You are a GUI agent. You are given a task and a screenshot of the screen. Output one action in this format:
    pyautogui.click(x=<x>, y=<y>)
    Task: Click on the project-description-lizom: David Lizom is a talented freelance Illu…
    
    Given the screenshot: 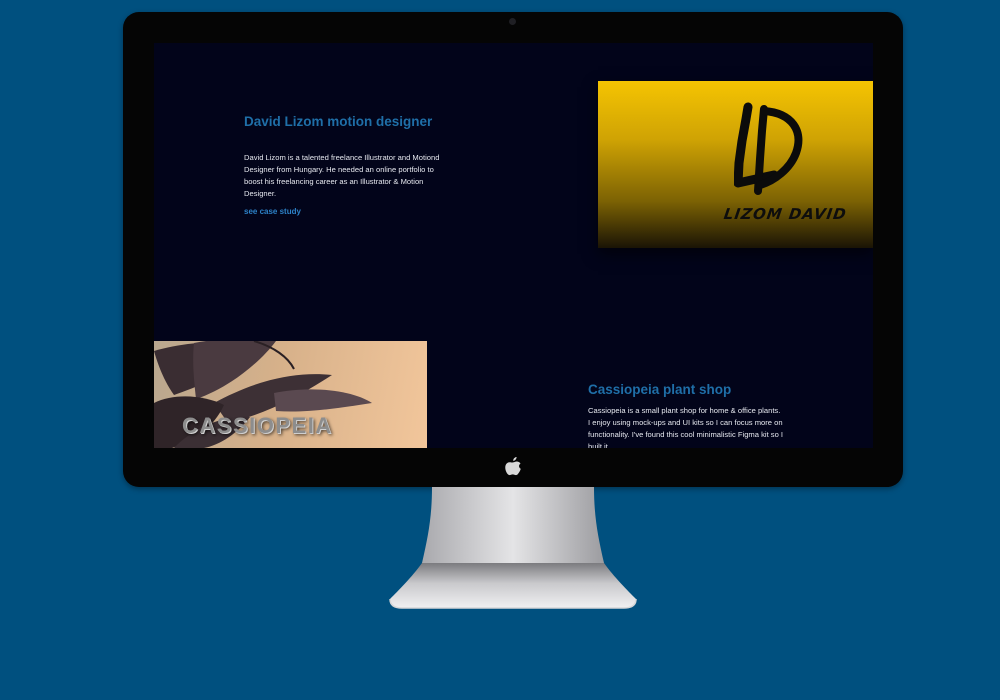 What is the action you would take?
    pyautogui.click(x=342, y=175)
    